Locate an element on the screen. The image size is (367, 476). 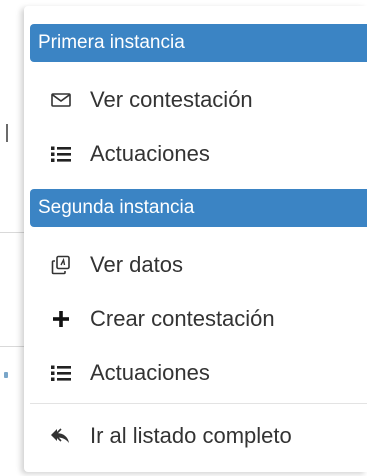
background-link-fragment is located at coordinates (6, 375).